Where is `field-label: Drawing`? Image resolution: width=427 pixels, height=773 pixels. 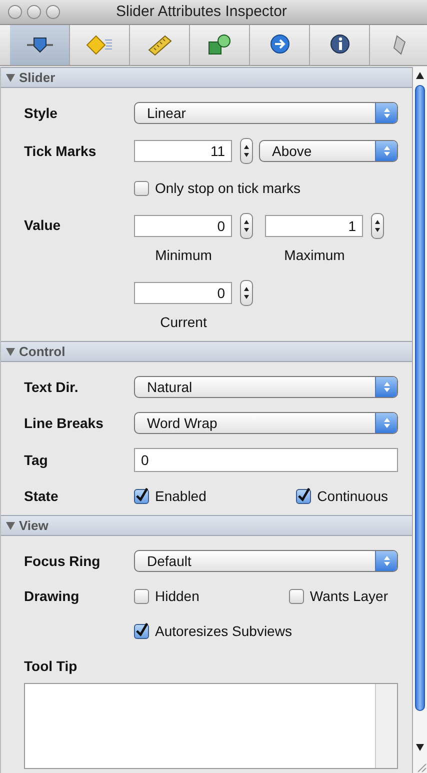 field-label: Drawing is located at coordinates (52, 596).